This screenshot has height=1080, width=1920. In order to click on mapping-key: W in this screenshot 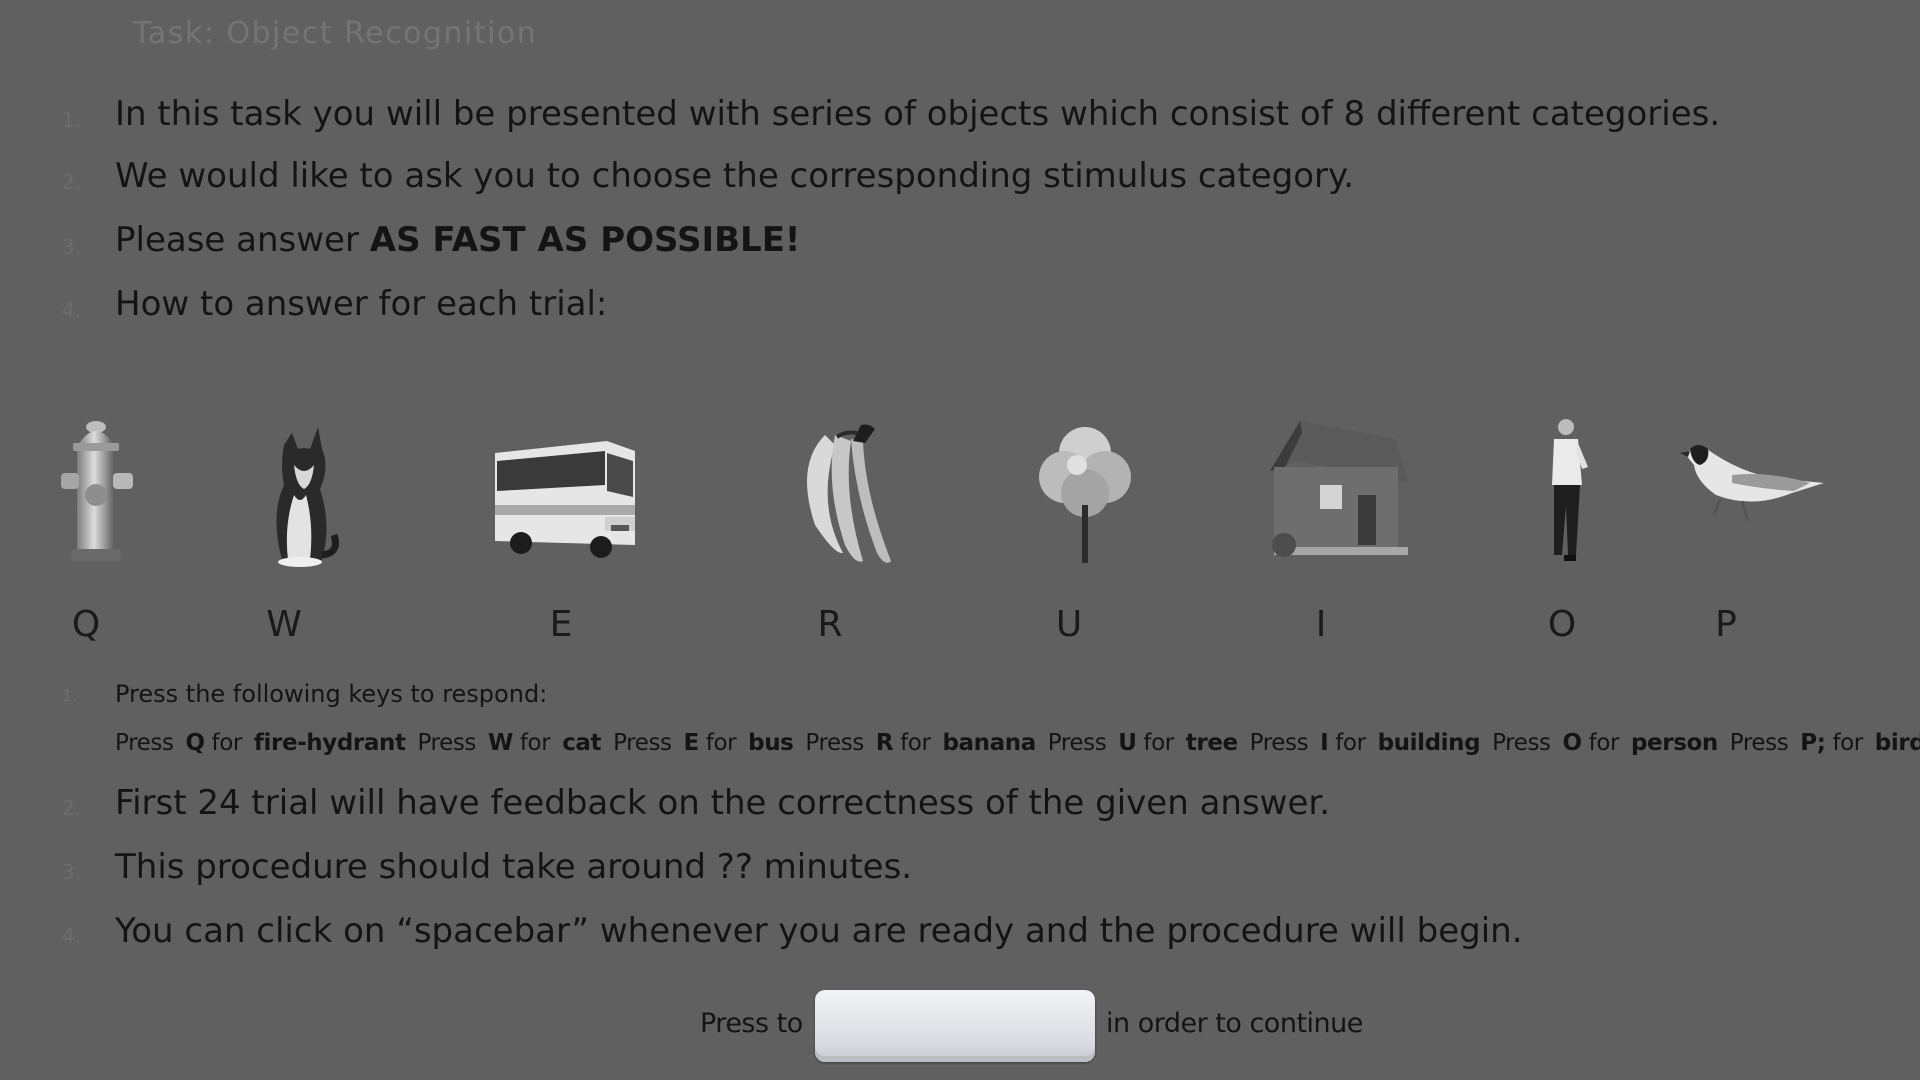, I will do `click(500, 743)`.